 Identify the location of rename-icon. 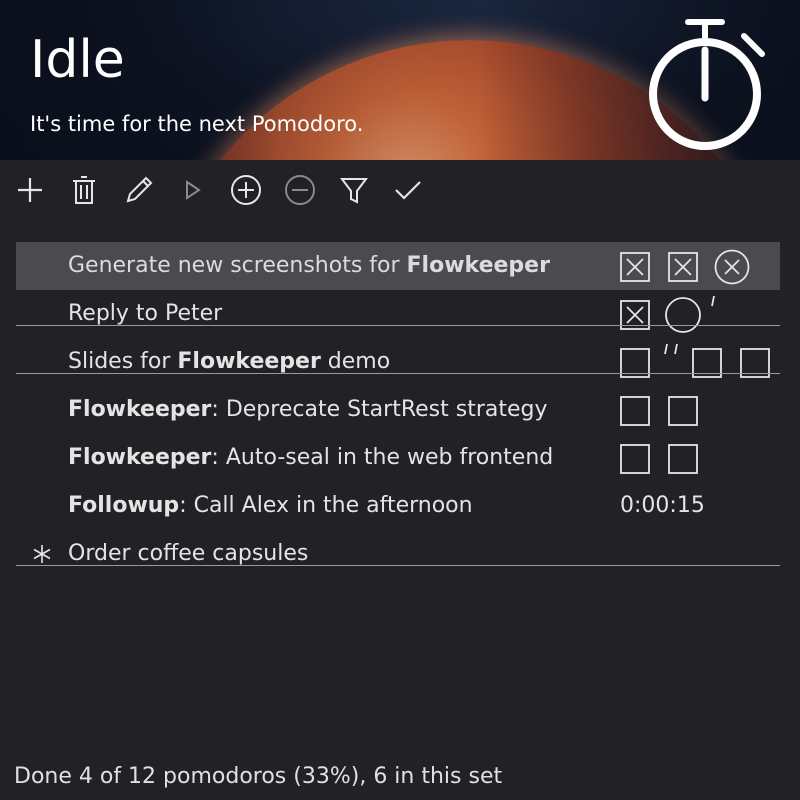
(138, 190).